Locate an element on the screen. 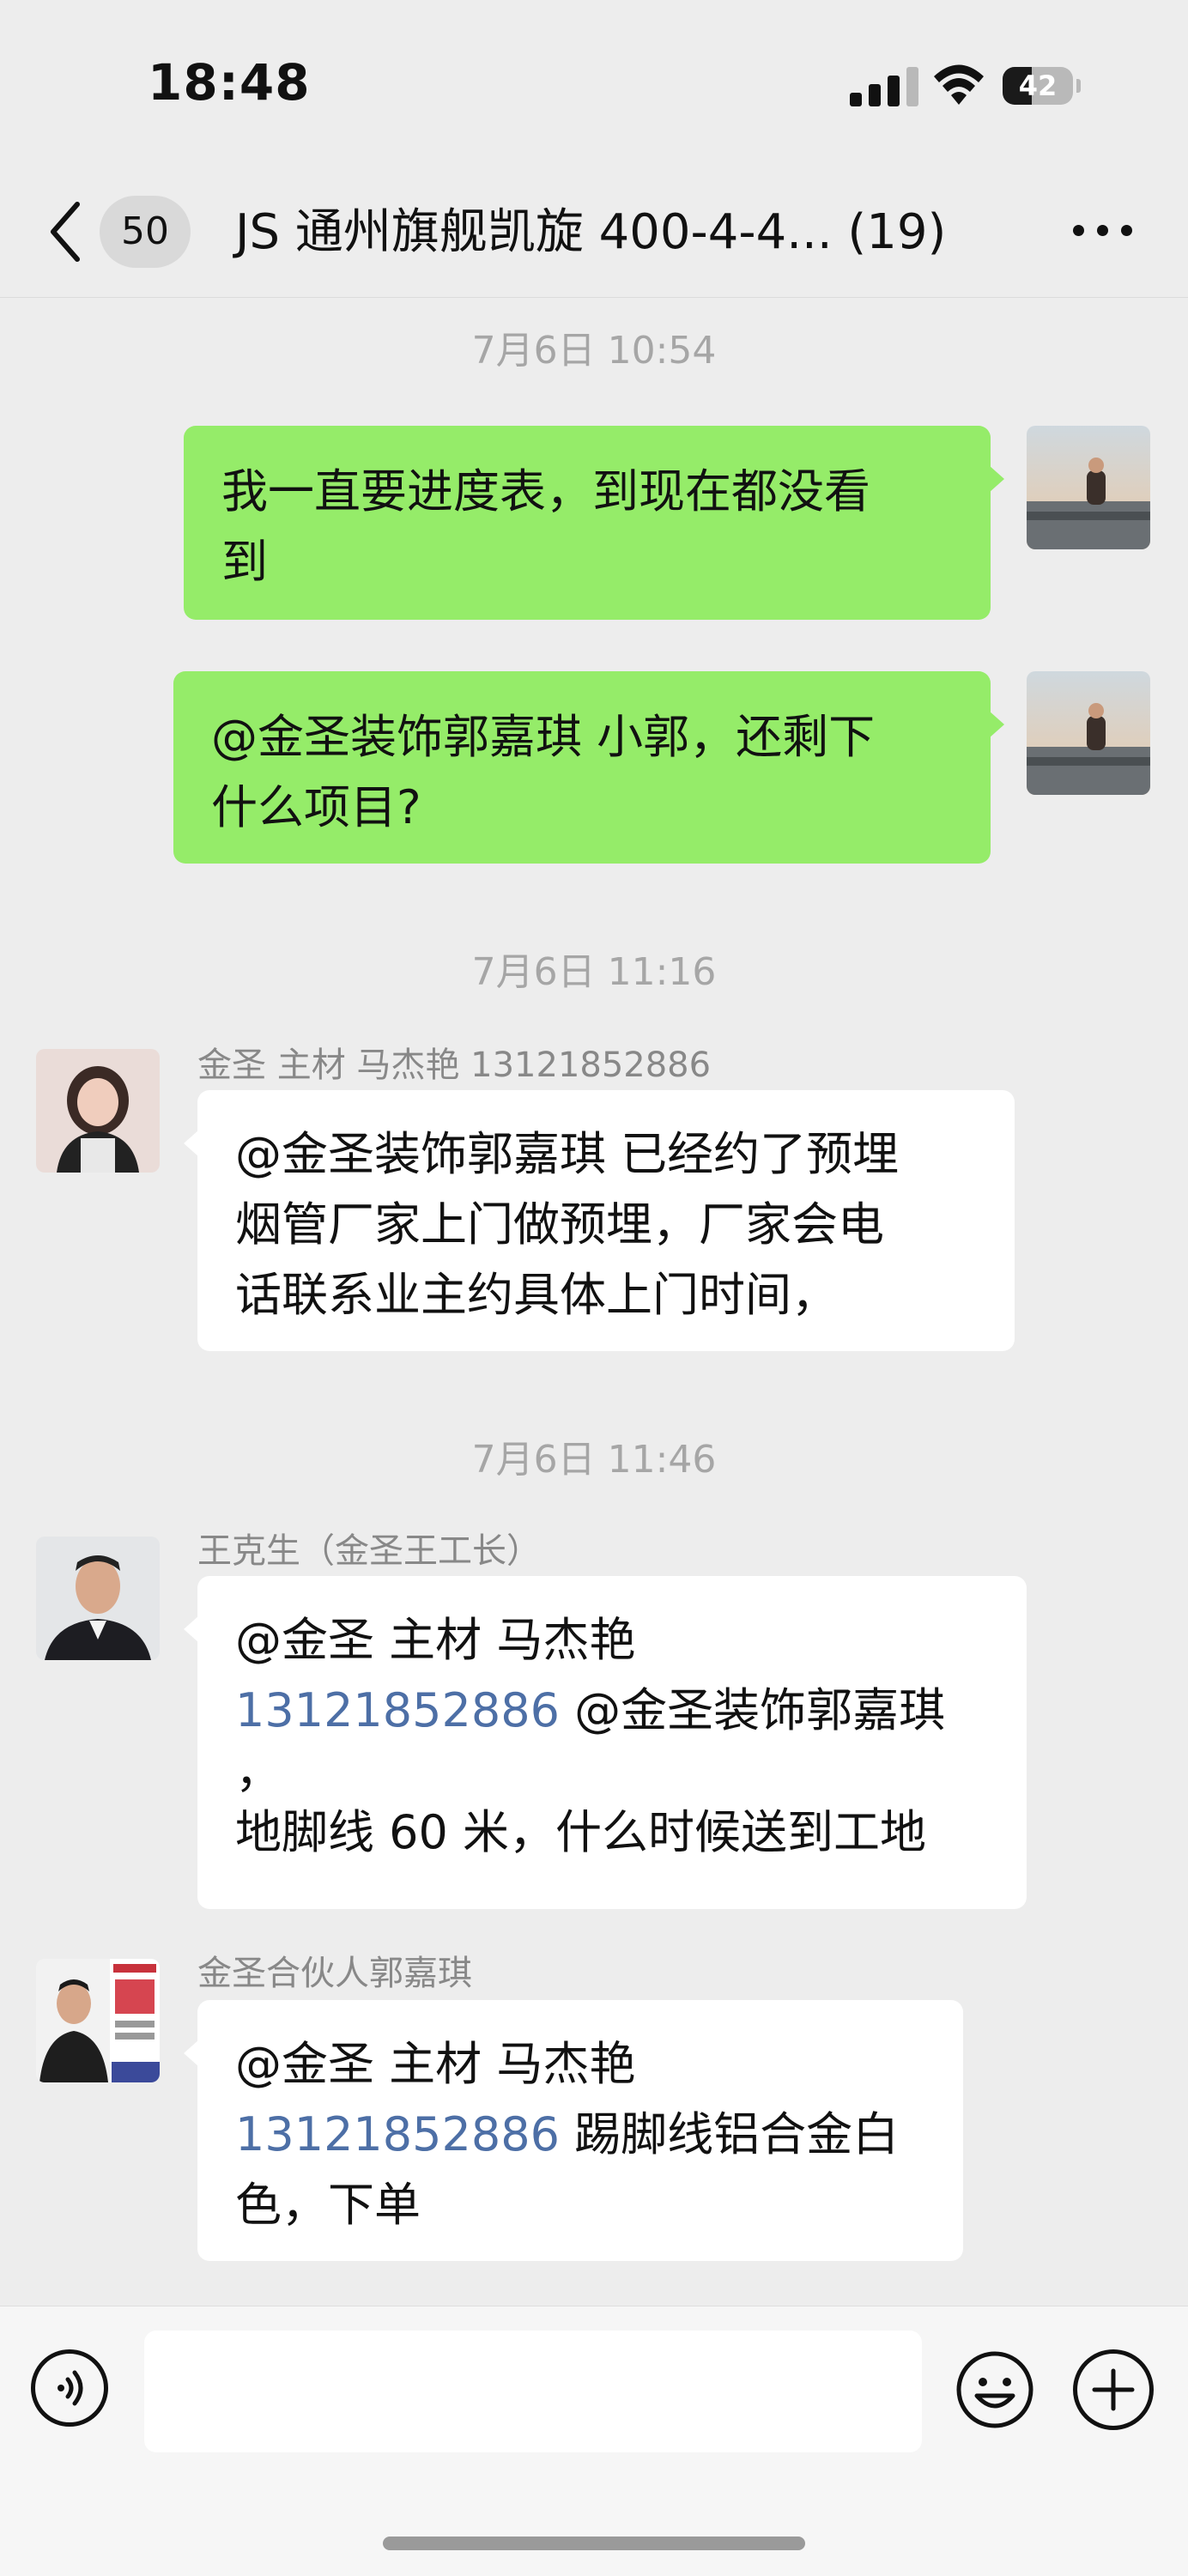 The width and height of the screenshot is (1188, 2576). message-line: 什么项目? is located at coordinates (316, 807).